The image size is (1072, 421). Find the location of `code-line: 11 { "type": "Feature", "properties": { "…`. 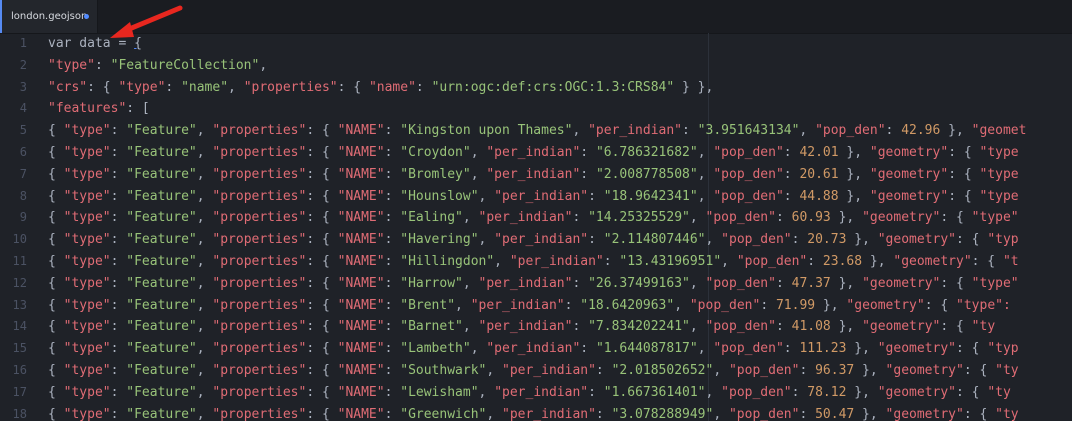

code-line: 11 { "type": "Feature", "properties": { "… is located at coordinates (536, 262).